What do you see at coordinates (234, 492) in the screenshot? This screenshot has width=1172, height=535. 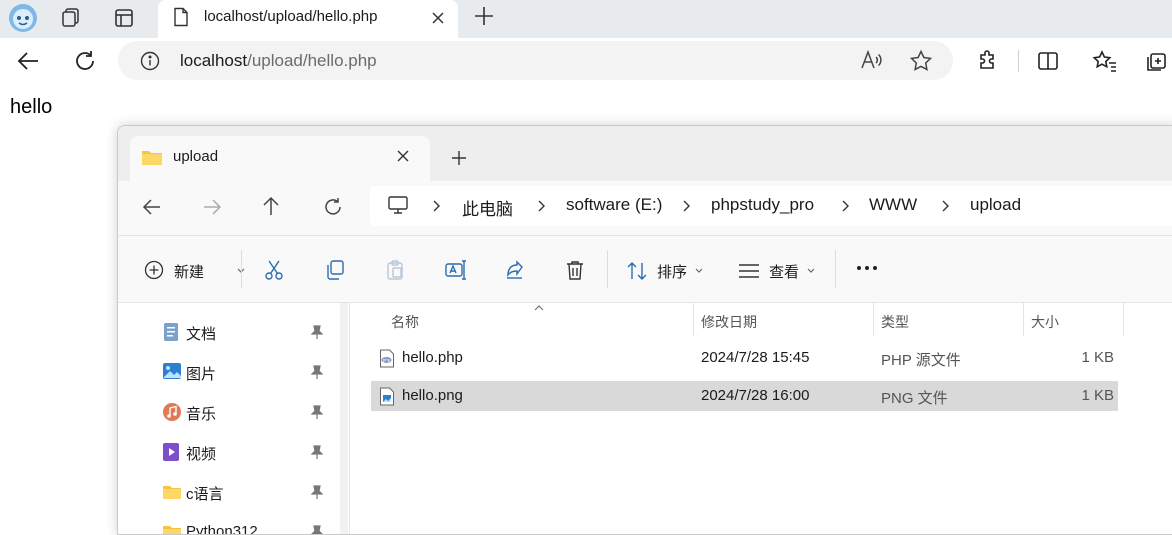 I see `sidebar-item-c-language: c语言` at bounding box center [234, 492].